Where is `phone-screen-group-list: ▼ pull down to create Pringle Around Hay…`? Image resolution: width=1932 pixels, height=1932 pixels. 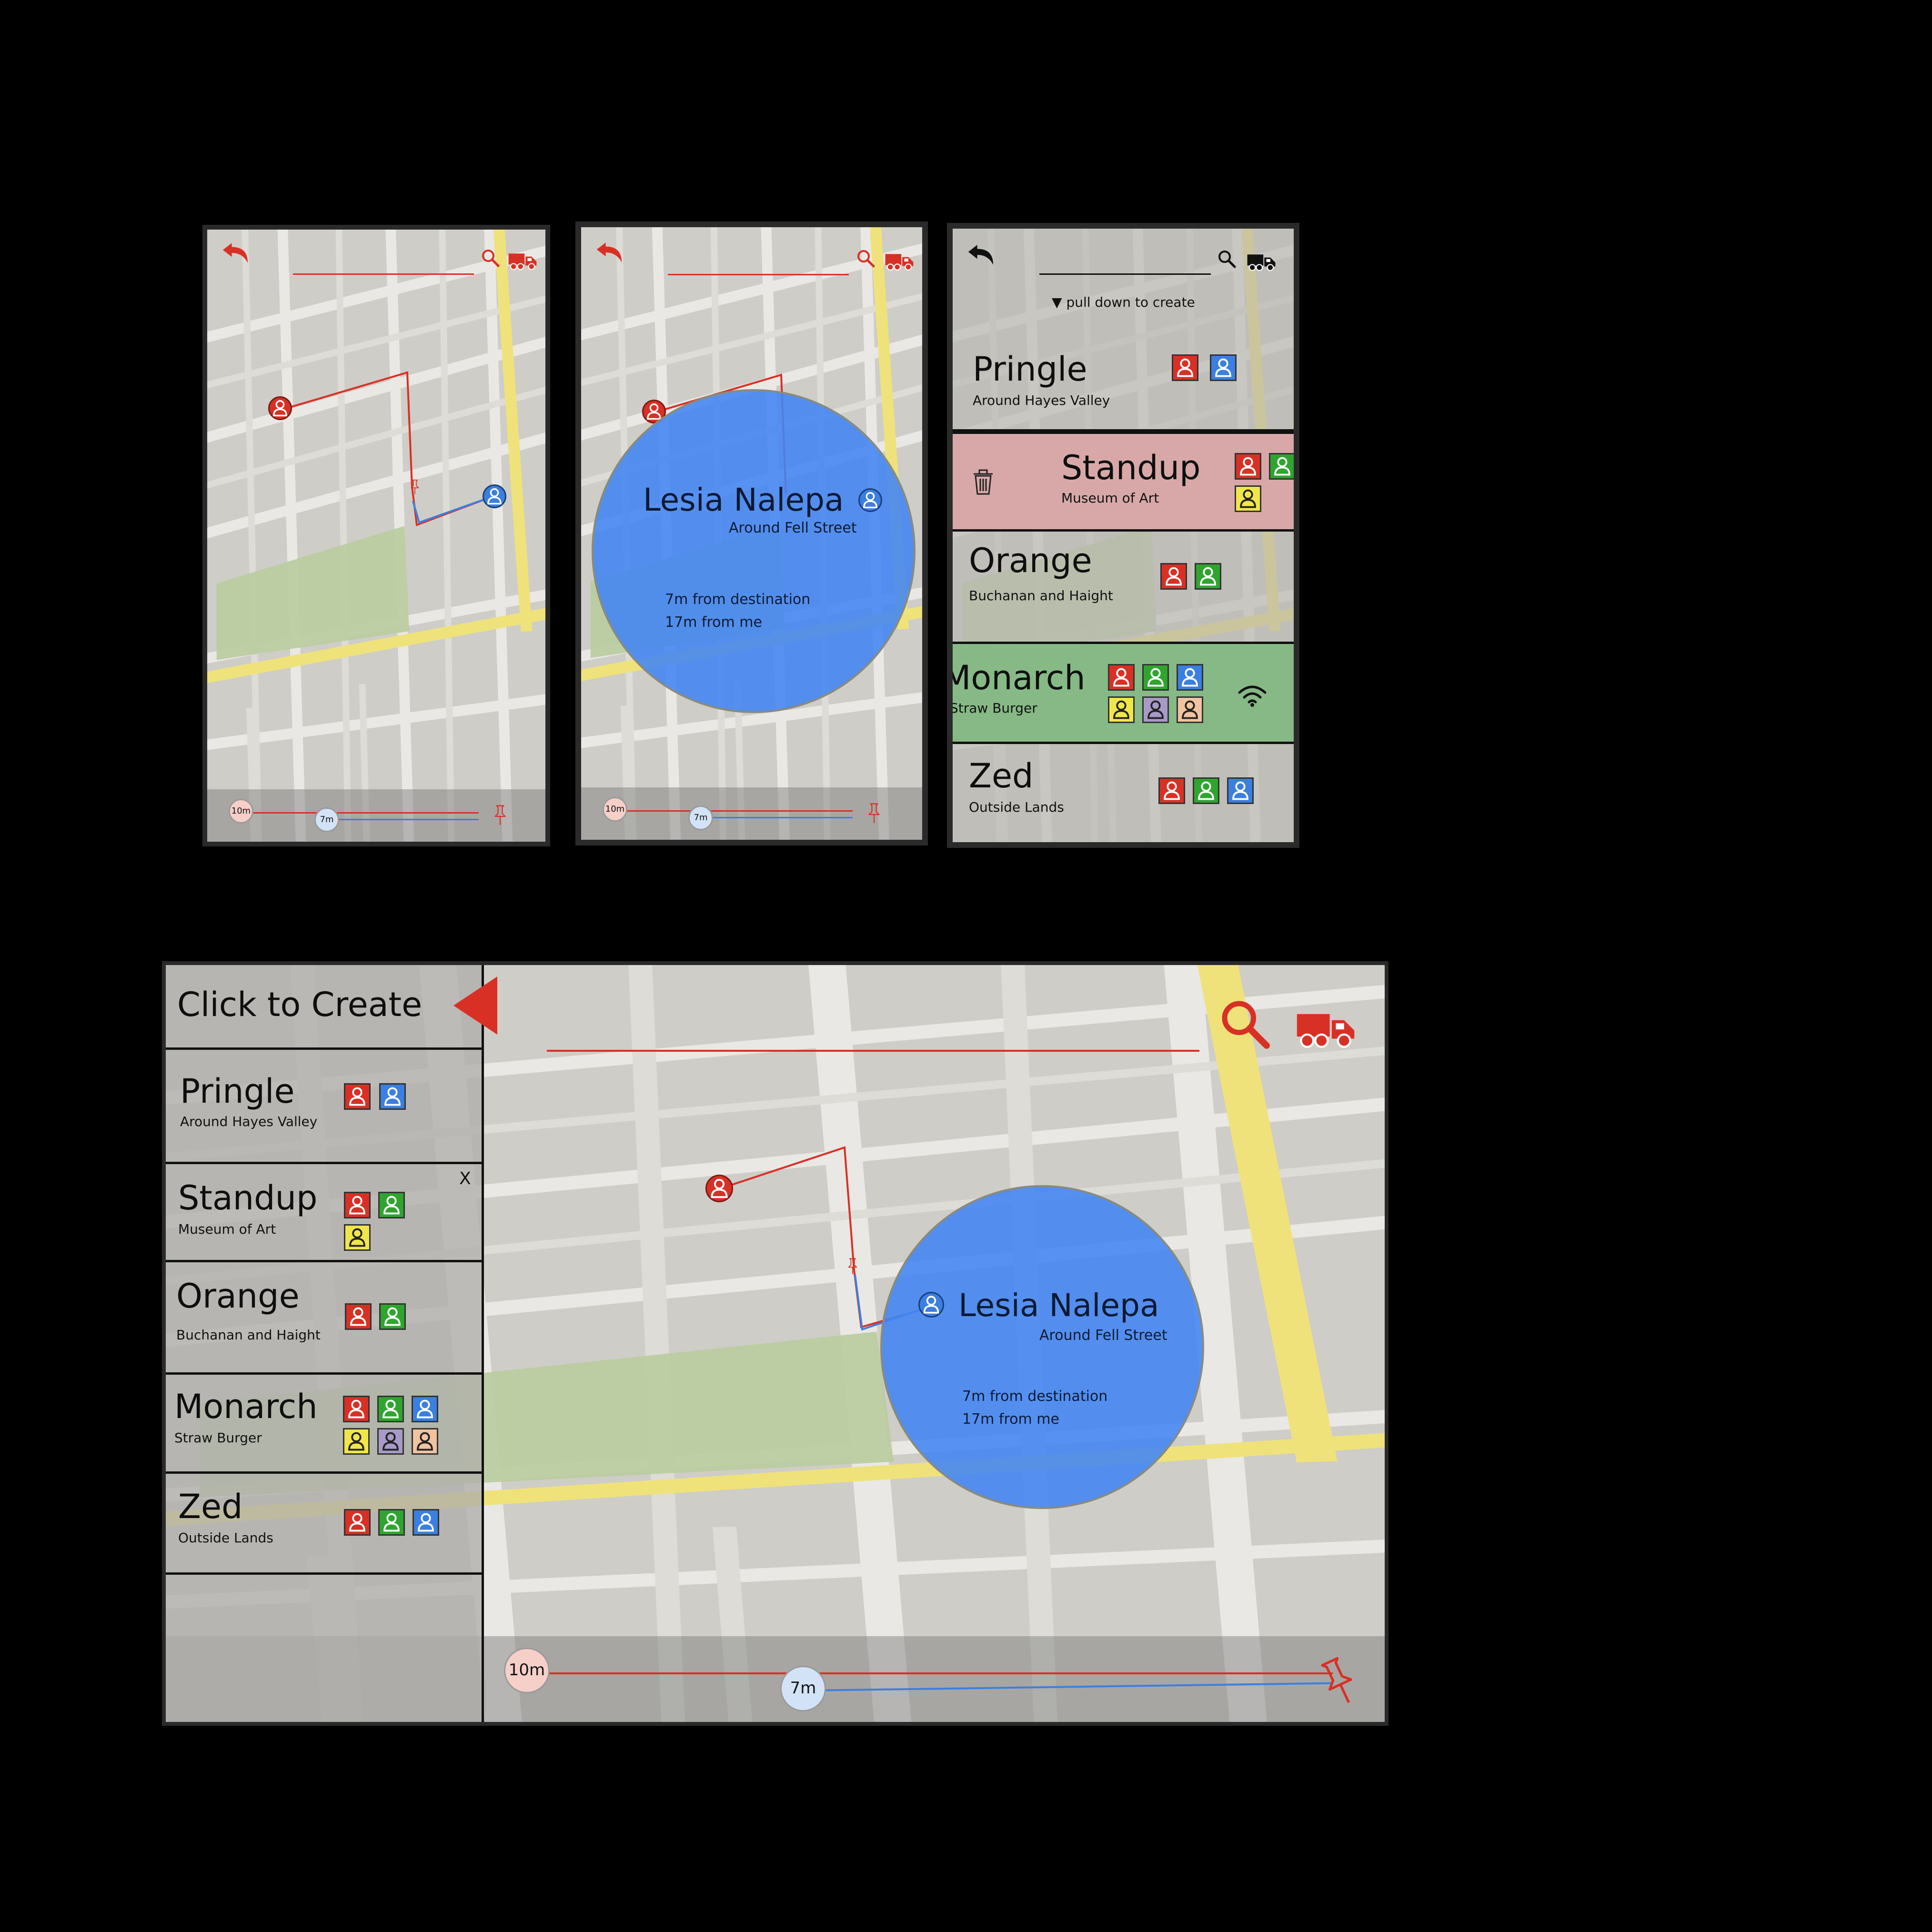 phone-screen-group-list: ▼ pull down to create Pringle Around Hay… is located at coordinates (1123, 536).